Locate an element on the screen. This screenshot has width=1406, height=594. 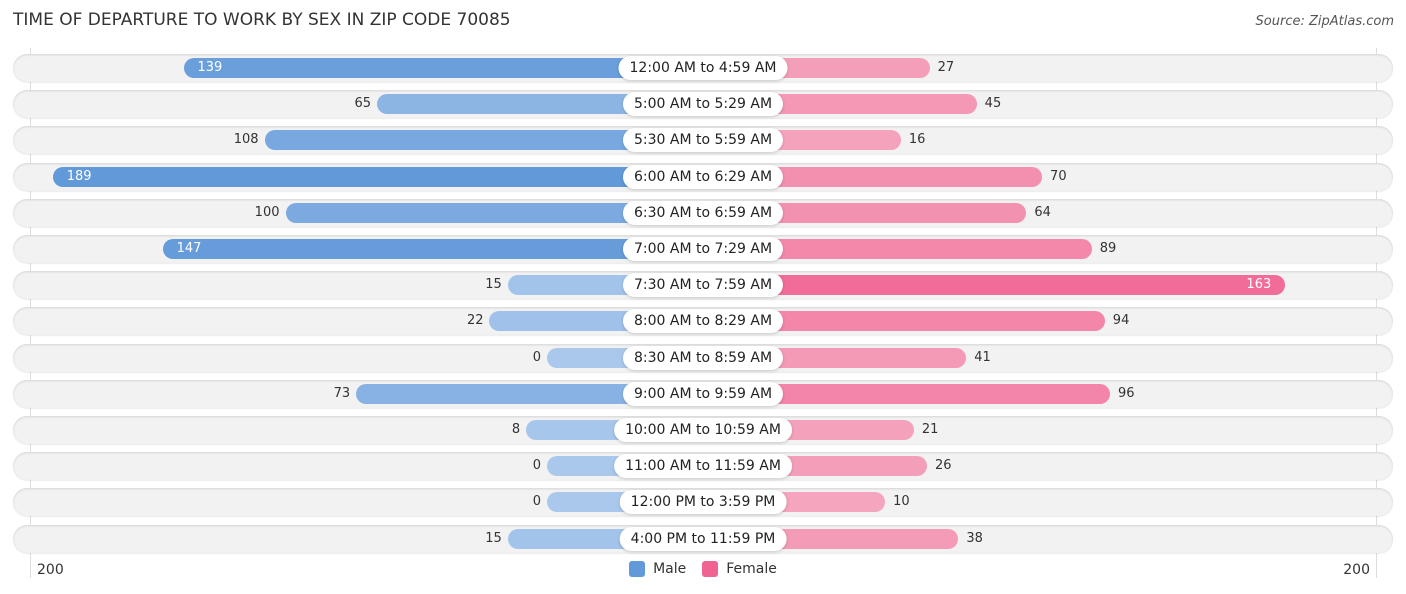
category-label: 6:00 AM to 6:29 AM is located at coordinates (703, 176).